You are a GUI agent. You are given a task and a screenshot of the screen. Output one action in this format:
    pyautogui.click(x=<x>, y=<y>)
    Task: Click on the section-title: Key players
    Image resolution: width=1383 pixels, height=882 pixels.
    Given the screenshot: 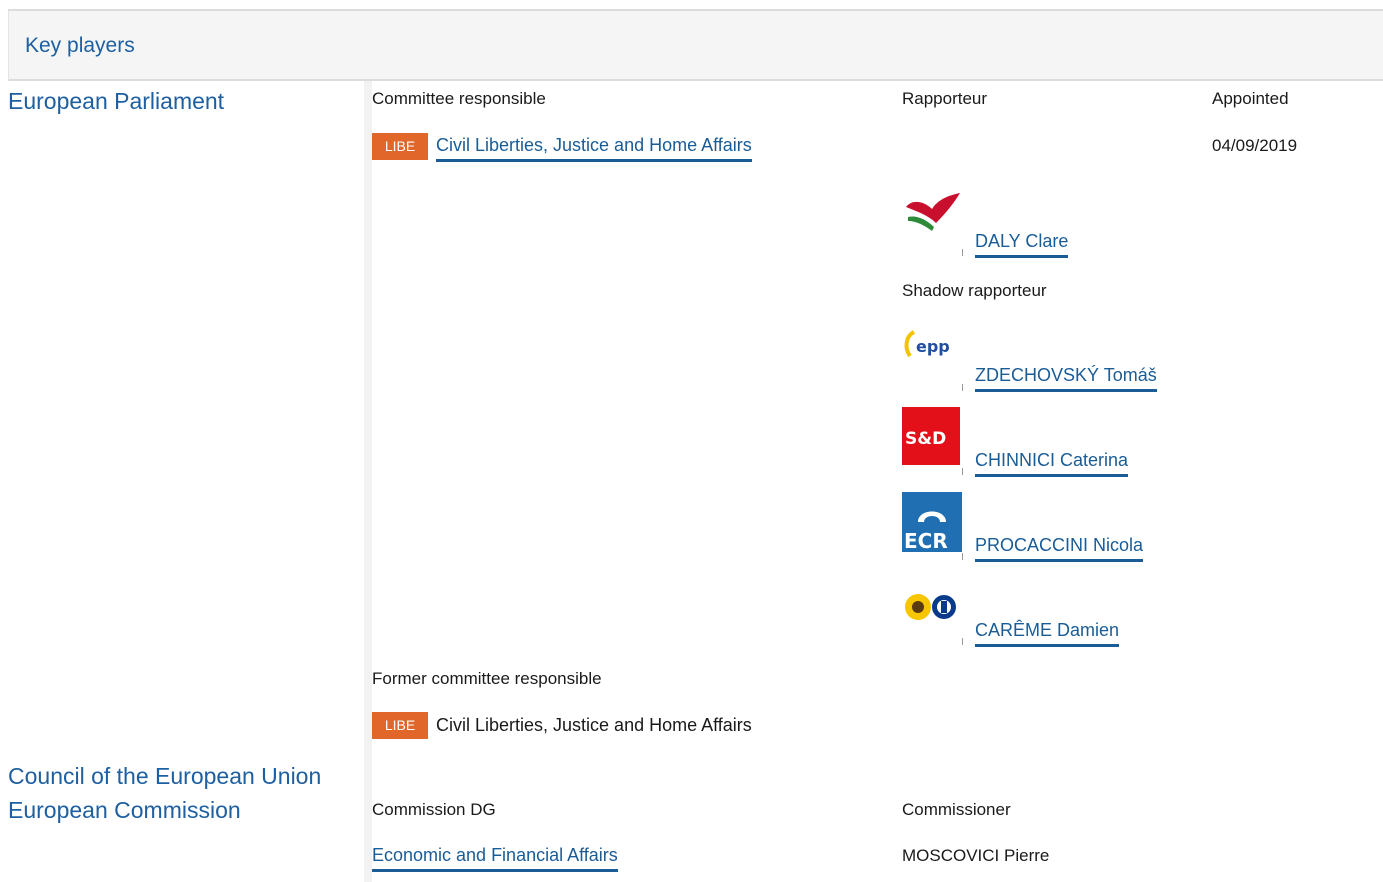 What is the action you would take?
    pyautogui.click(x=80, y=45)
    